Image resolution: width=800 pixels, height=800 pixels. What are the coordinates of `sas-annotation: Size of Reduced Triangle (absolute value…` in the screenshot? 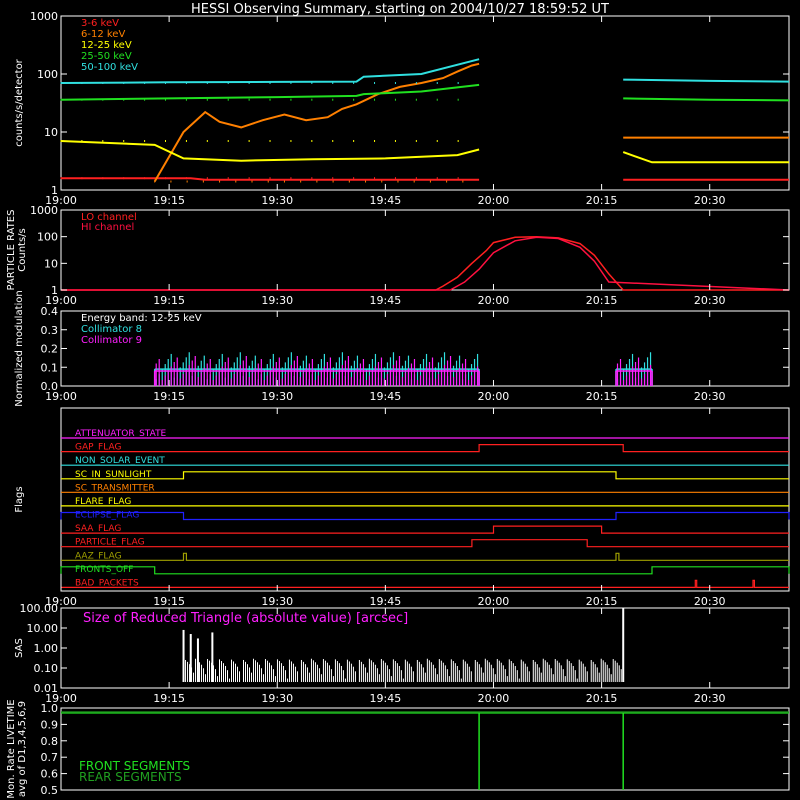 It's located at (245, 618).